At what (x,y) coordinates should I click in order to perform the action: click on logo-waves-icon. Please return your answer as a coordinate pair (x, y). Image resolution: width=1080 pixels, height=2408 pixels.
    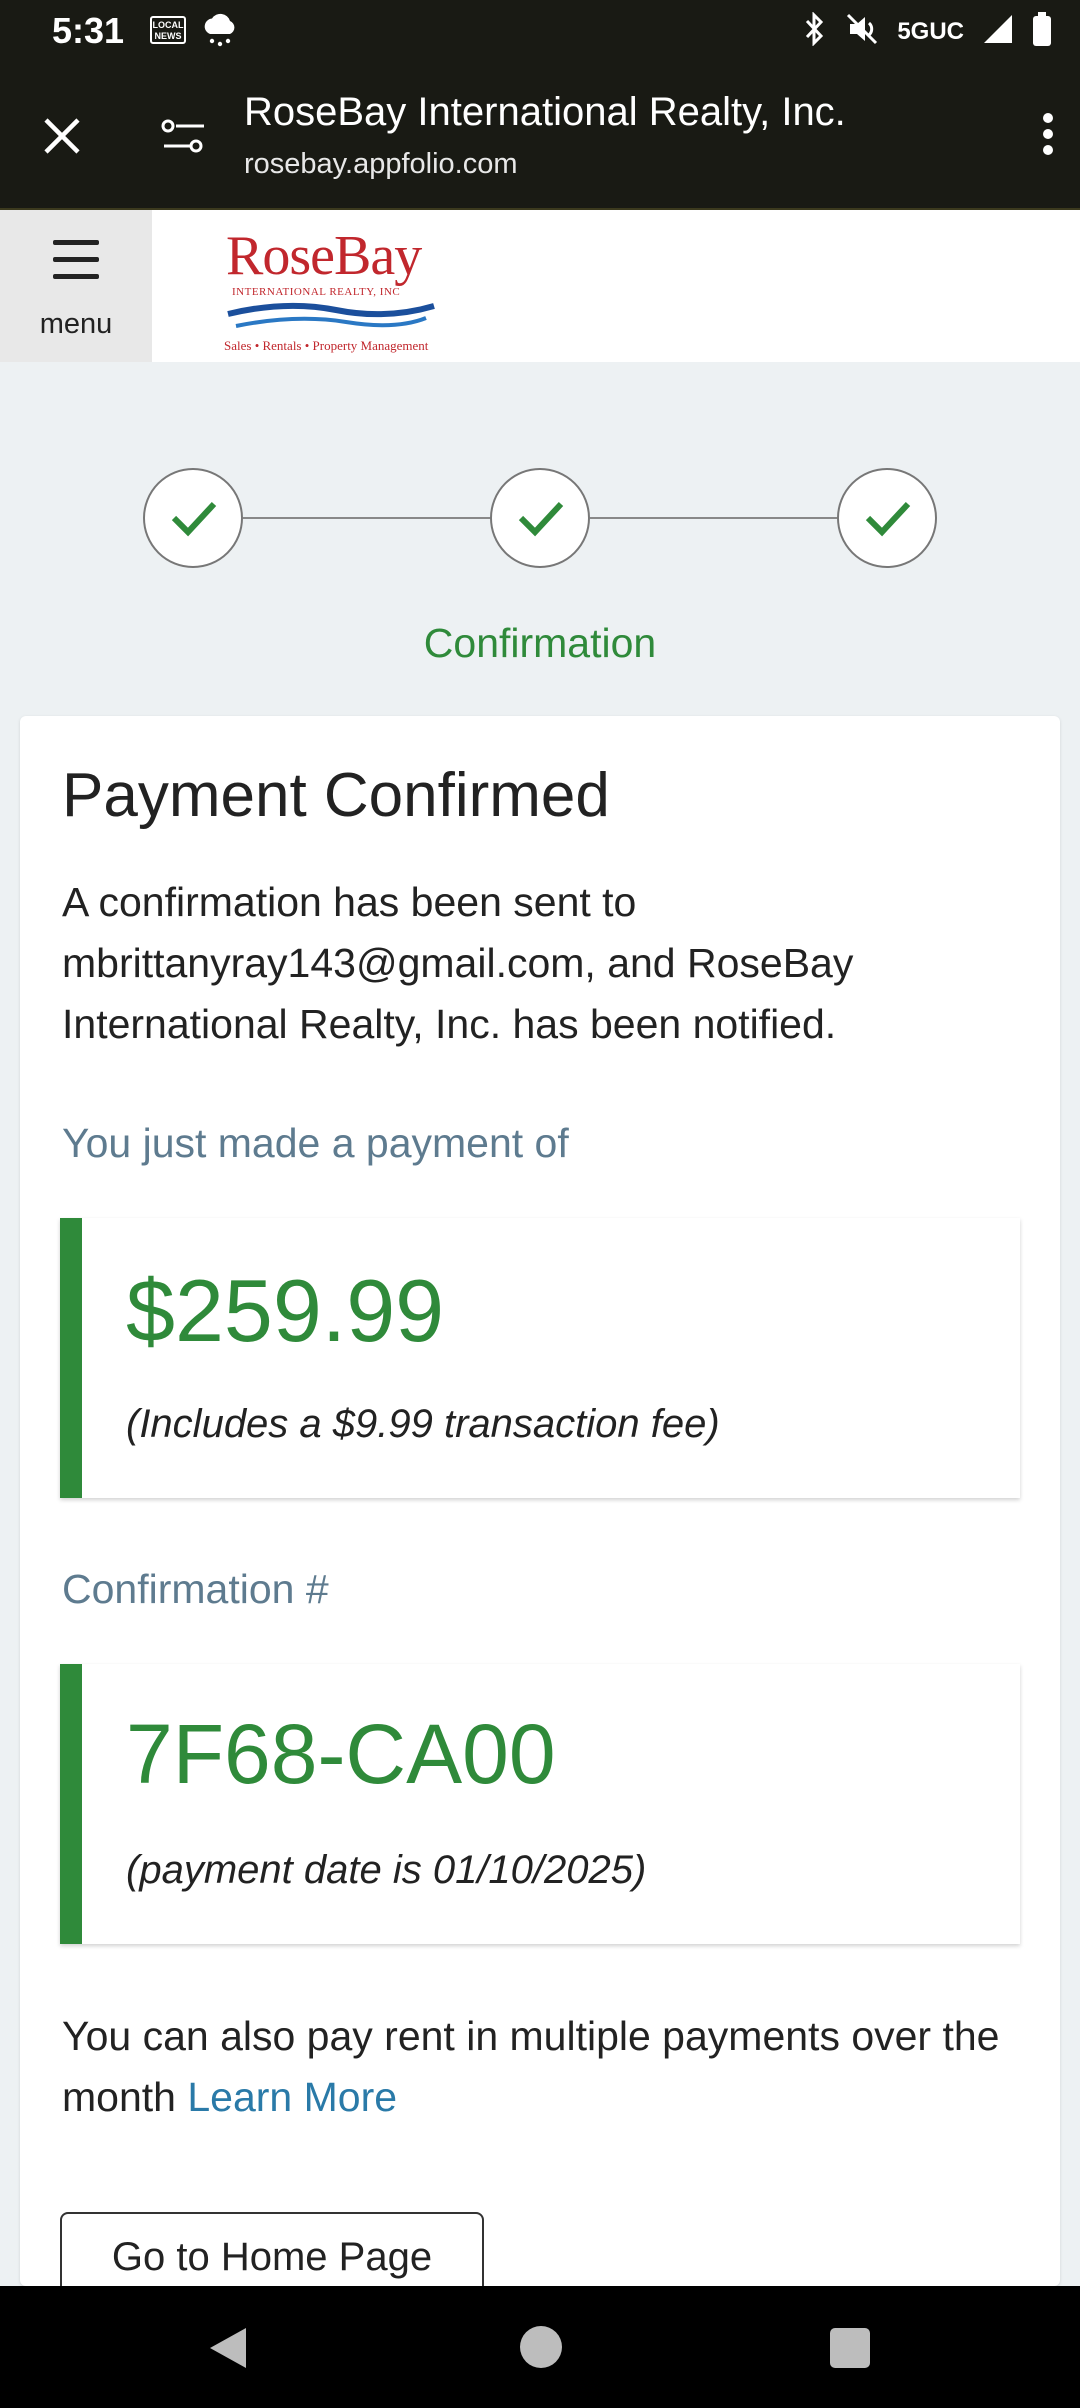
    Looking at the image, I should click on (331, 320).